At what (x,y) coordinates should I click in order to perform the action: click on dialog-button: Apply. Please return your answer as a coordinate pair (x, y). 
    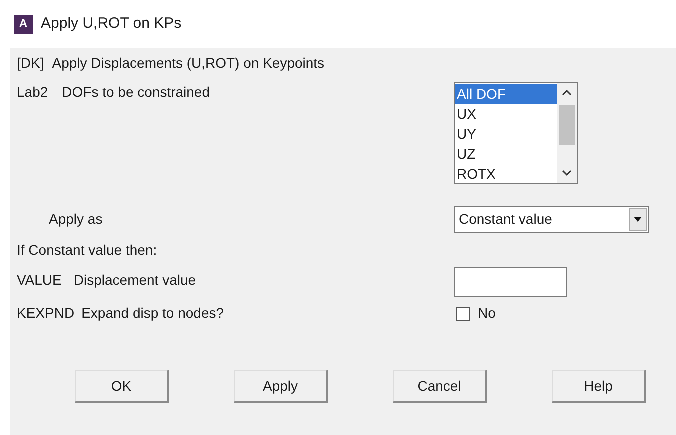
    Looking at the image, I should click on (281, 386).